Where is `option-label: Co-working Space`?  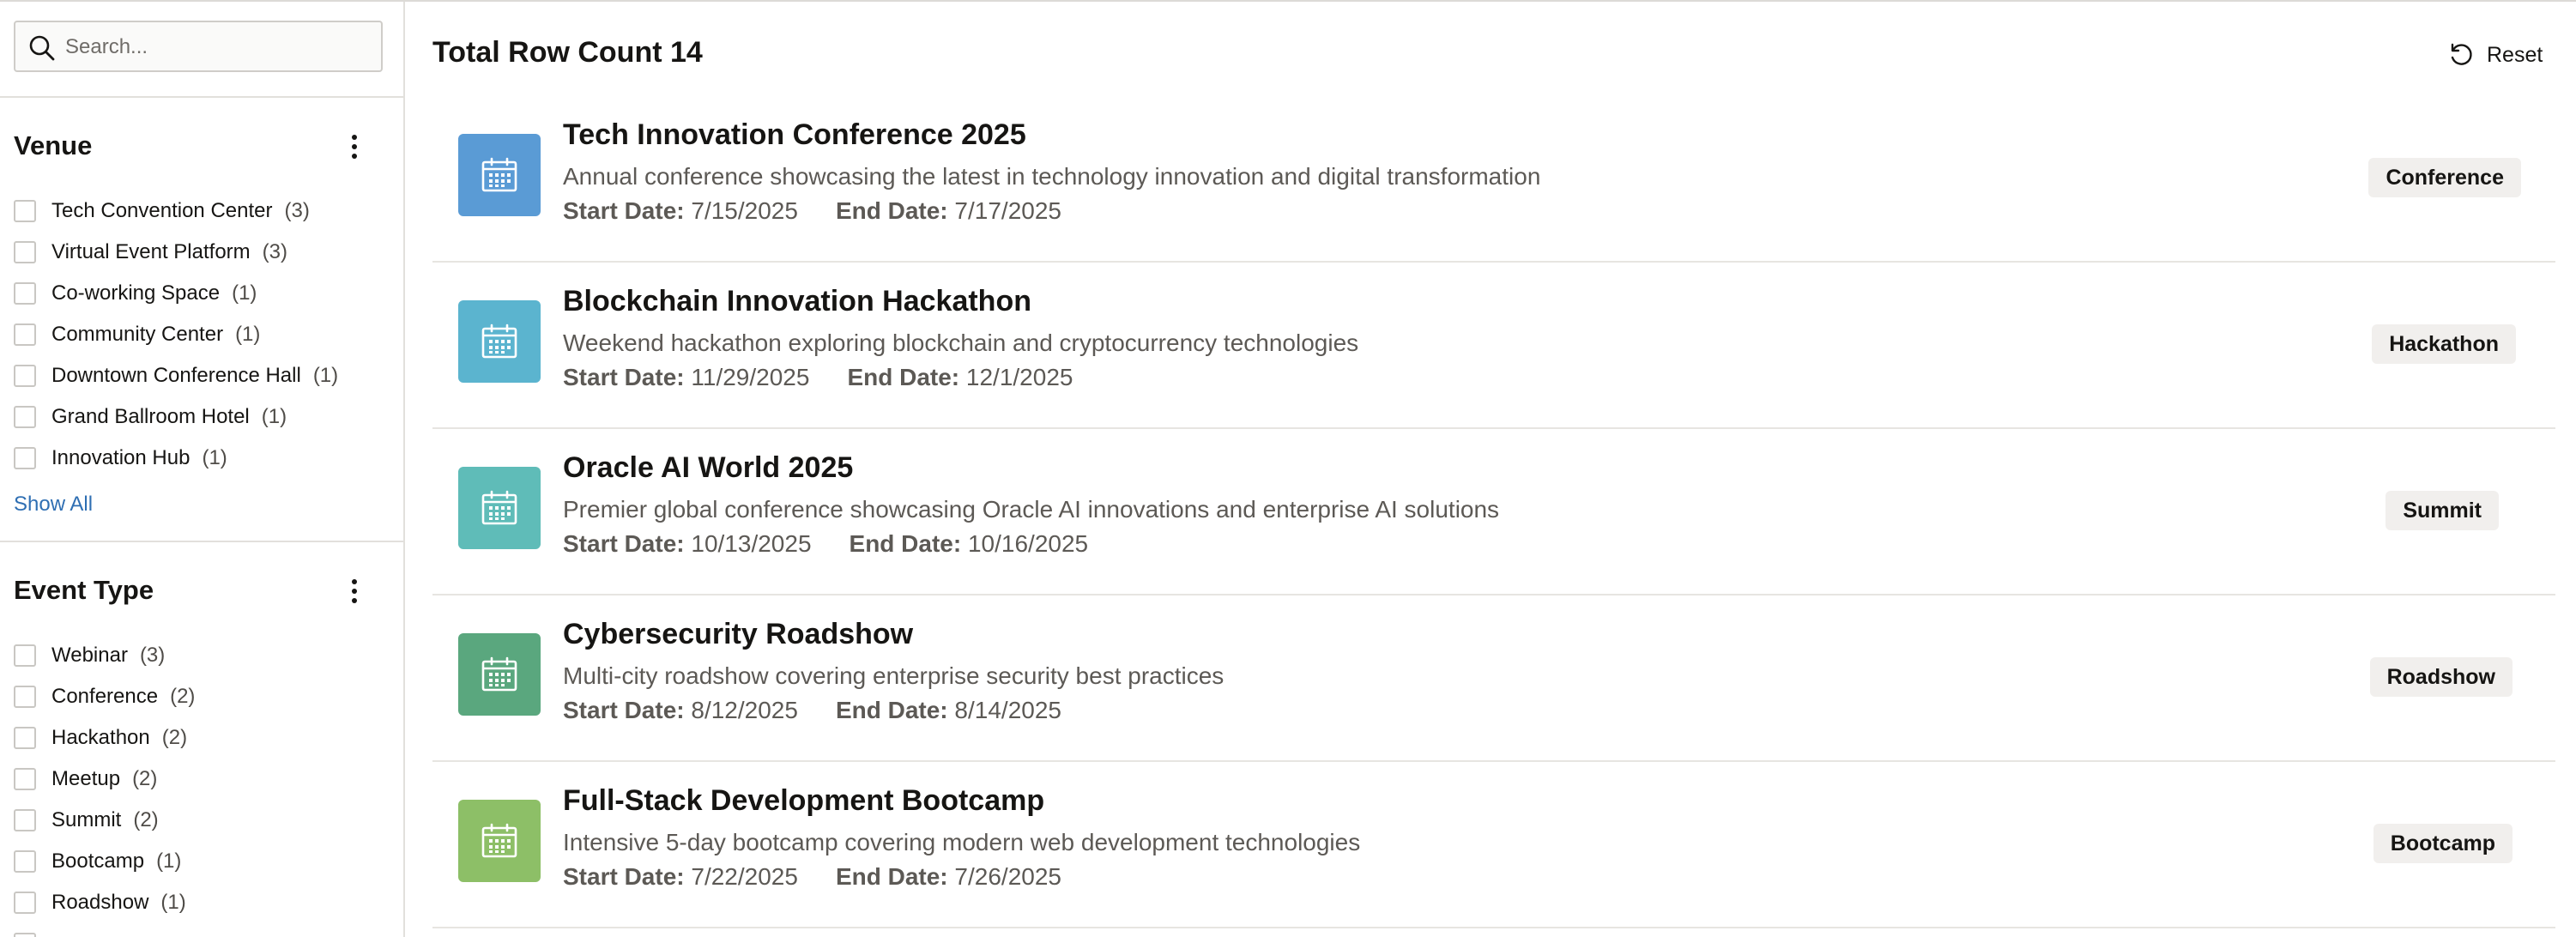 option-label: Co-working Space is located at coordinates (136, 293).